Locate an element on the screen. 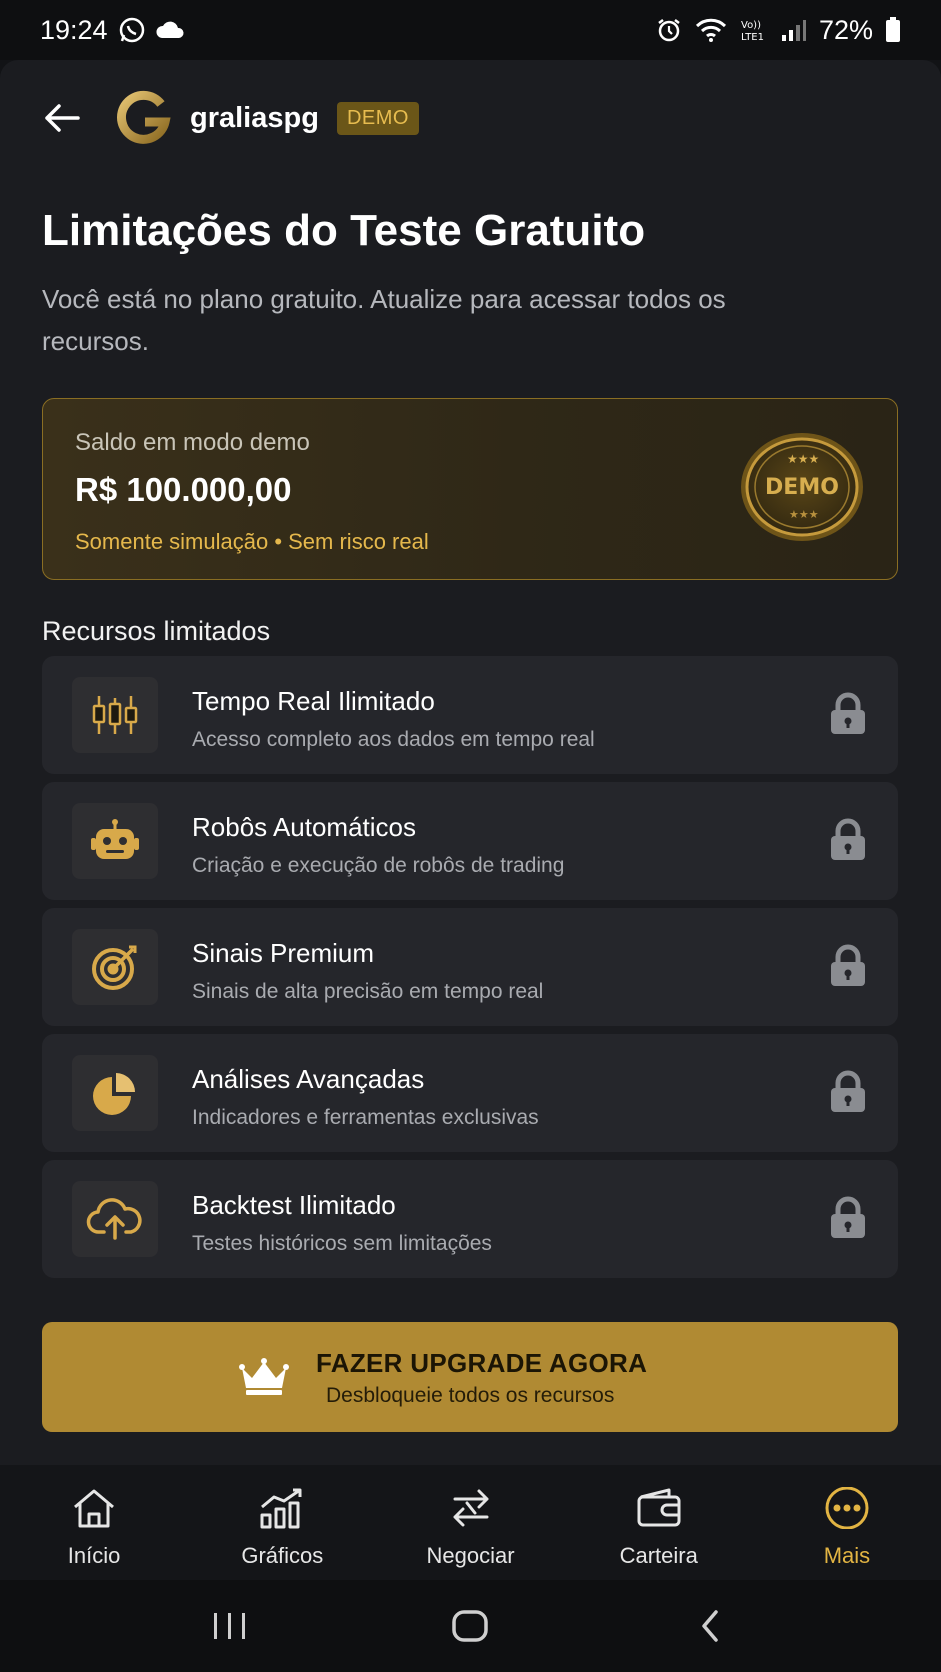  feature-title: Análises Avançadas is located at coordinates (308, 1079).